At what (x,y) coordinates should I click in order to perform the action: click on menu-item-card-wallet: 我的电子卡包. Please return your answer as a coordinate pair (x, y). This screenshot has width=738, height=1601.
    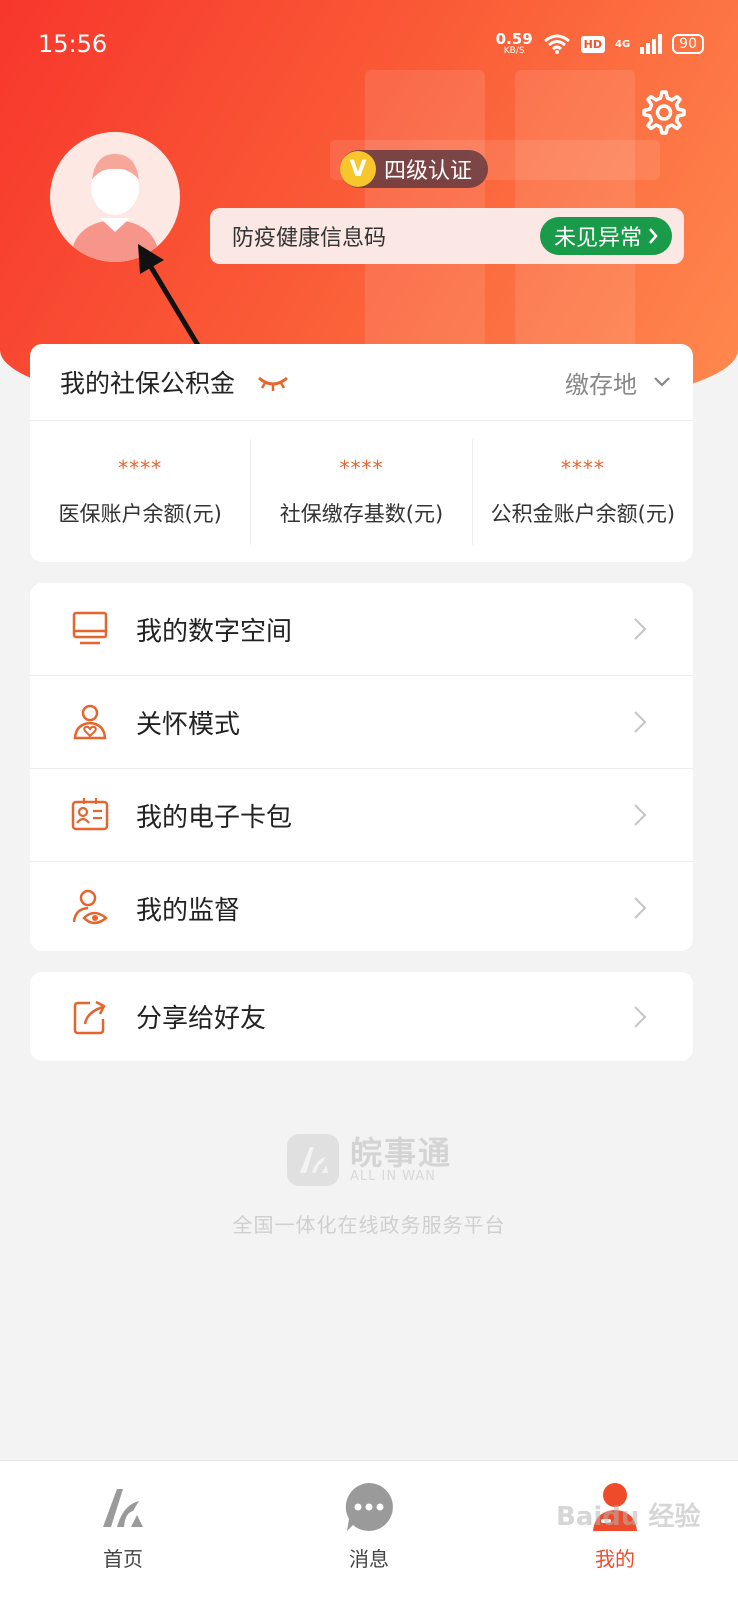
    Looking at the image, I should click on (361, 815).